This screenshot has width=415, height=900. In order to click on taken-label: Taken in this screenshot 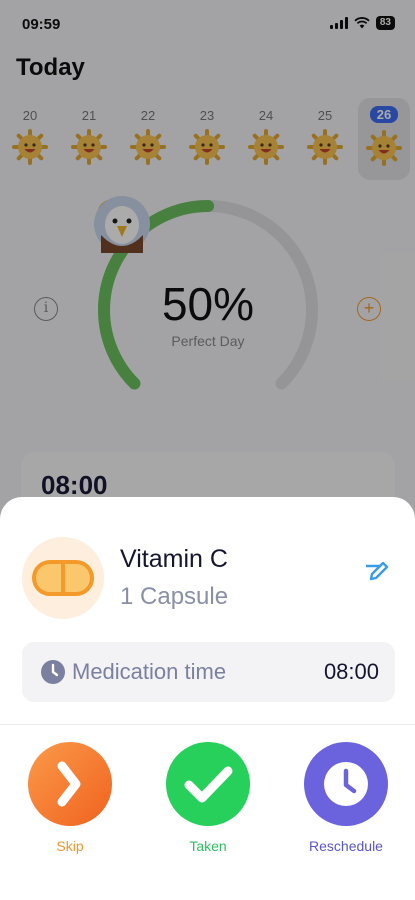, I will do `click(208, 846)`.